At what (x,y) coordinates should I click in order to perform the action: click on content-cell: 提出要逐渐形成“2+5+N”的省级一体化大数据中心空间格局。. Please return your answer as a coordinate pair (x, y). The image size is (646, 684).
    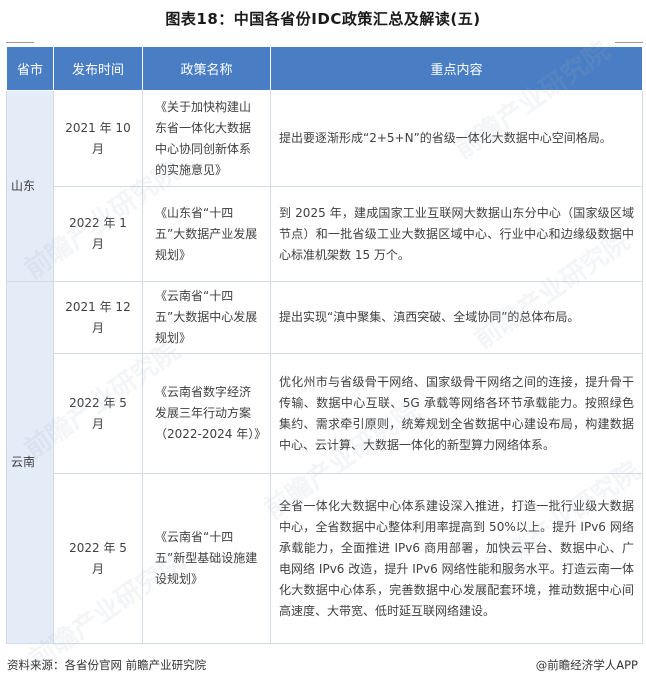
    Looking at the image, I should click on (456, 138).